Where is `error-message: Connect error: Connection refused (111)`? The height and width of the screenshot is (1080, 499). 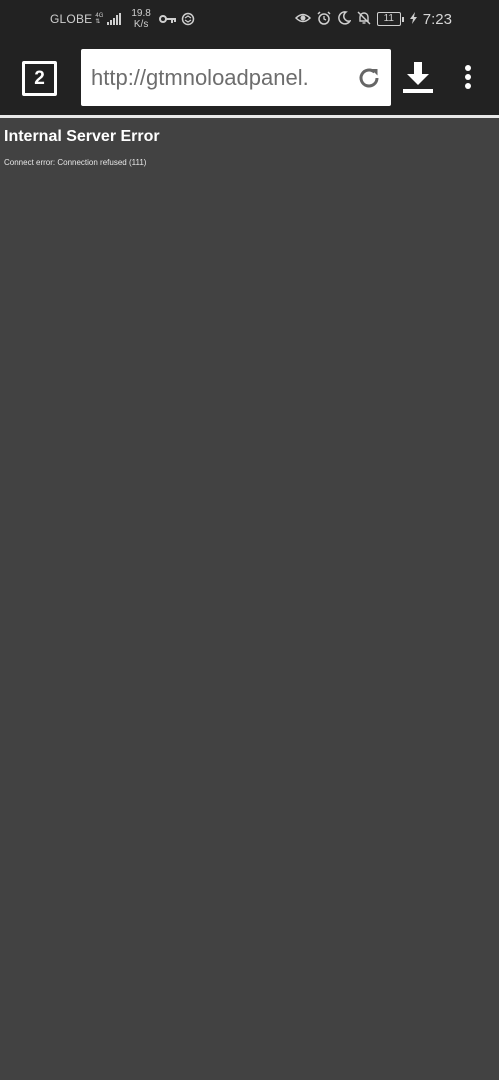 error-message: Connect error: Connection refused (111) is located at coordinates (75, 162).